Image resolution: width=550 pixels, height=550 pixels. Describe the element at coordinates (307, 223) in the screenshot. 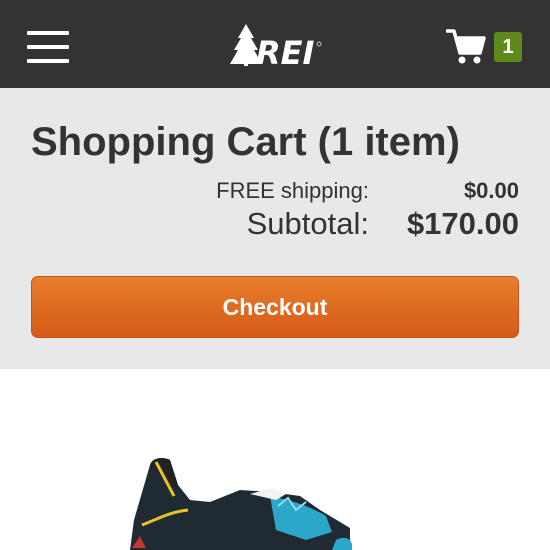

I see `subtotal-label: Subtotal:` at that location.